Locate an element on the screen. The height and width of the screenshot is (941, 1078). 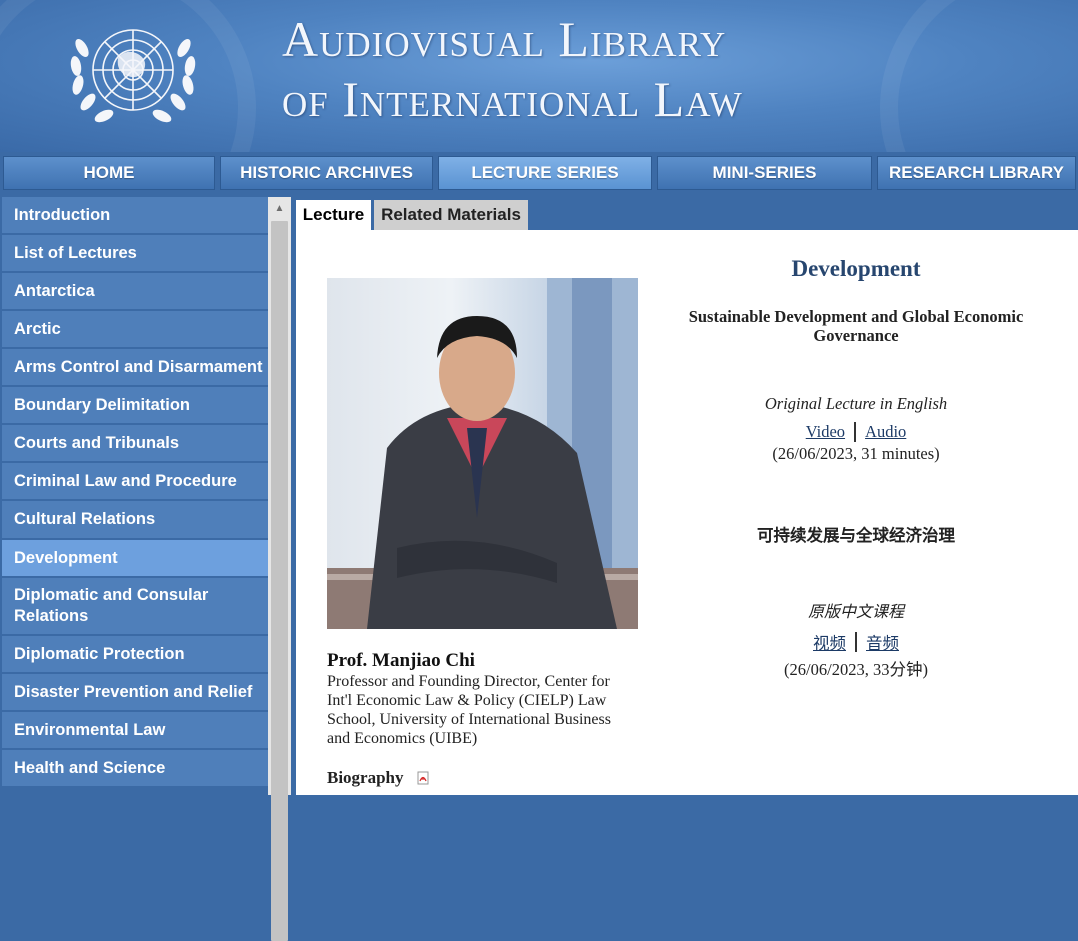
english-media-links: Video Audio is located at coordinates (856, 432).